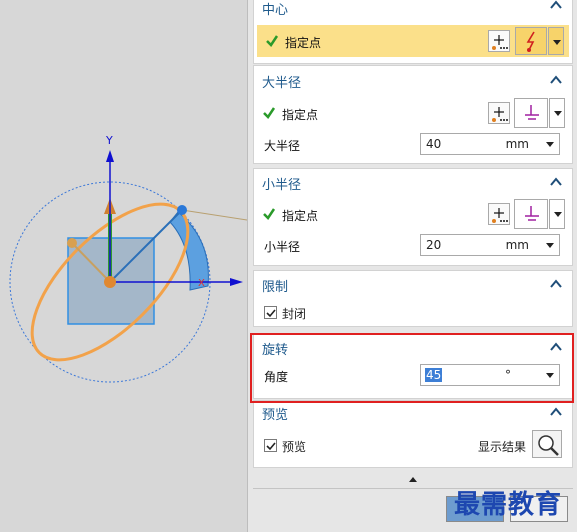 This screenshot has height=532, width=577. Describe the element at coordinates (413, 248) in the screenshot. I see `minor-radius-value-row: 小半径 20 mm` at that location.